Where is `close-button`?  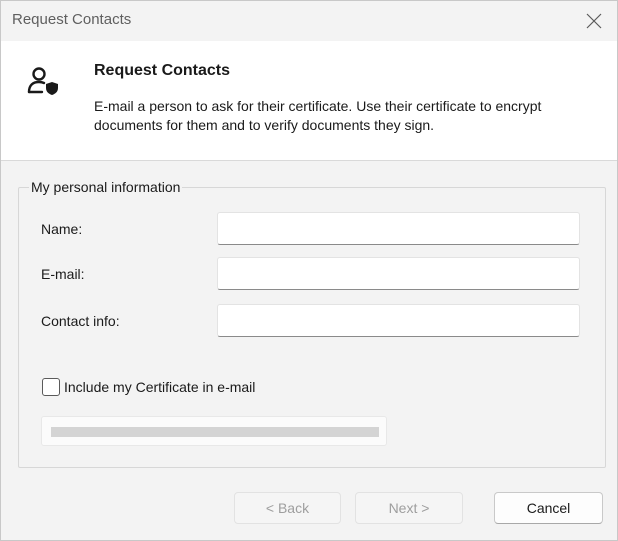
close-button is located at coordinates (594, 21).